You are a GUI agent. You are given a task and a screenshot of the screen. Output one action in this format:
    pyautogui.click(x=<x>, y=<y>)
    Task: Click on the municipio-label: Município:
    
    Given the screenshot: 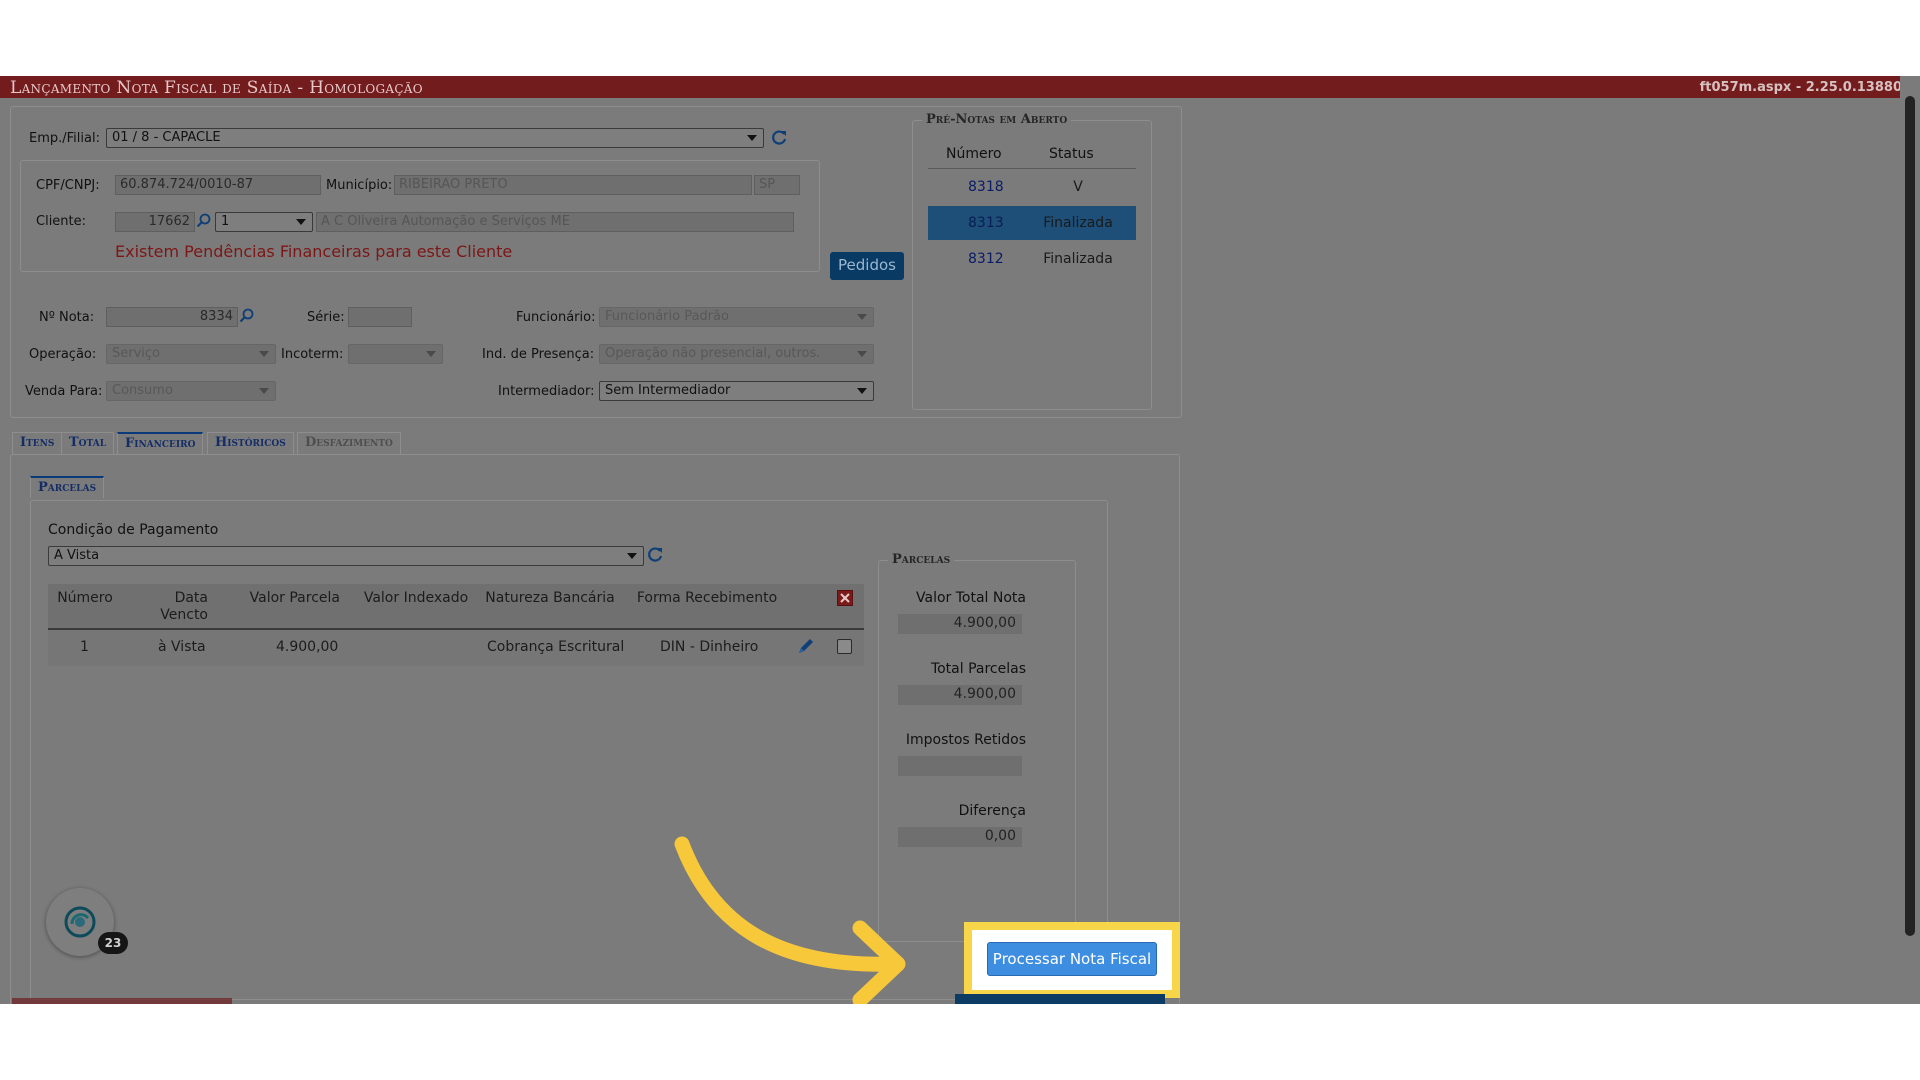 What is the action you would take?
    pyautogui.click(x=359, y=185)
    